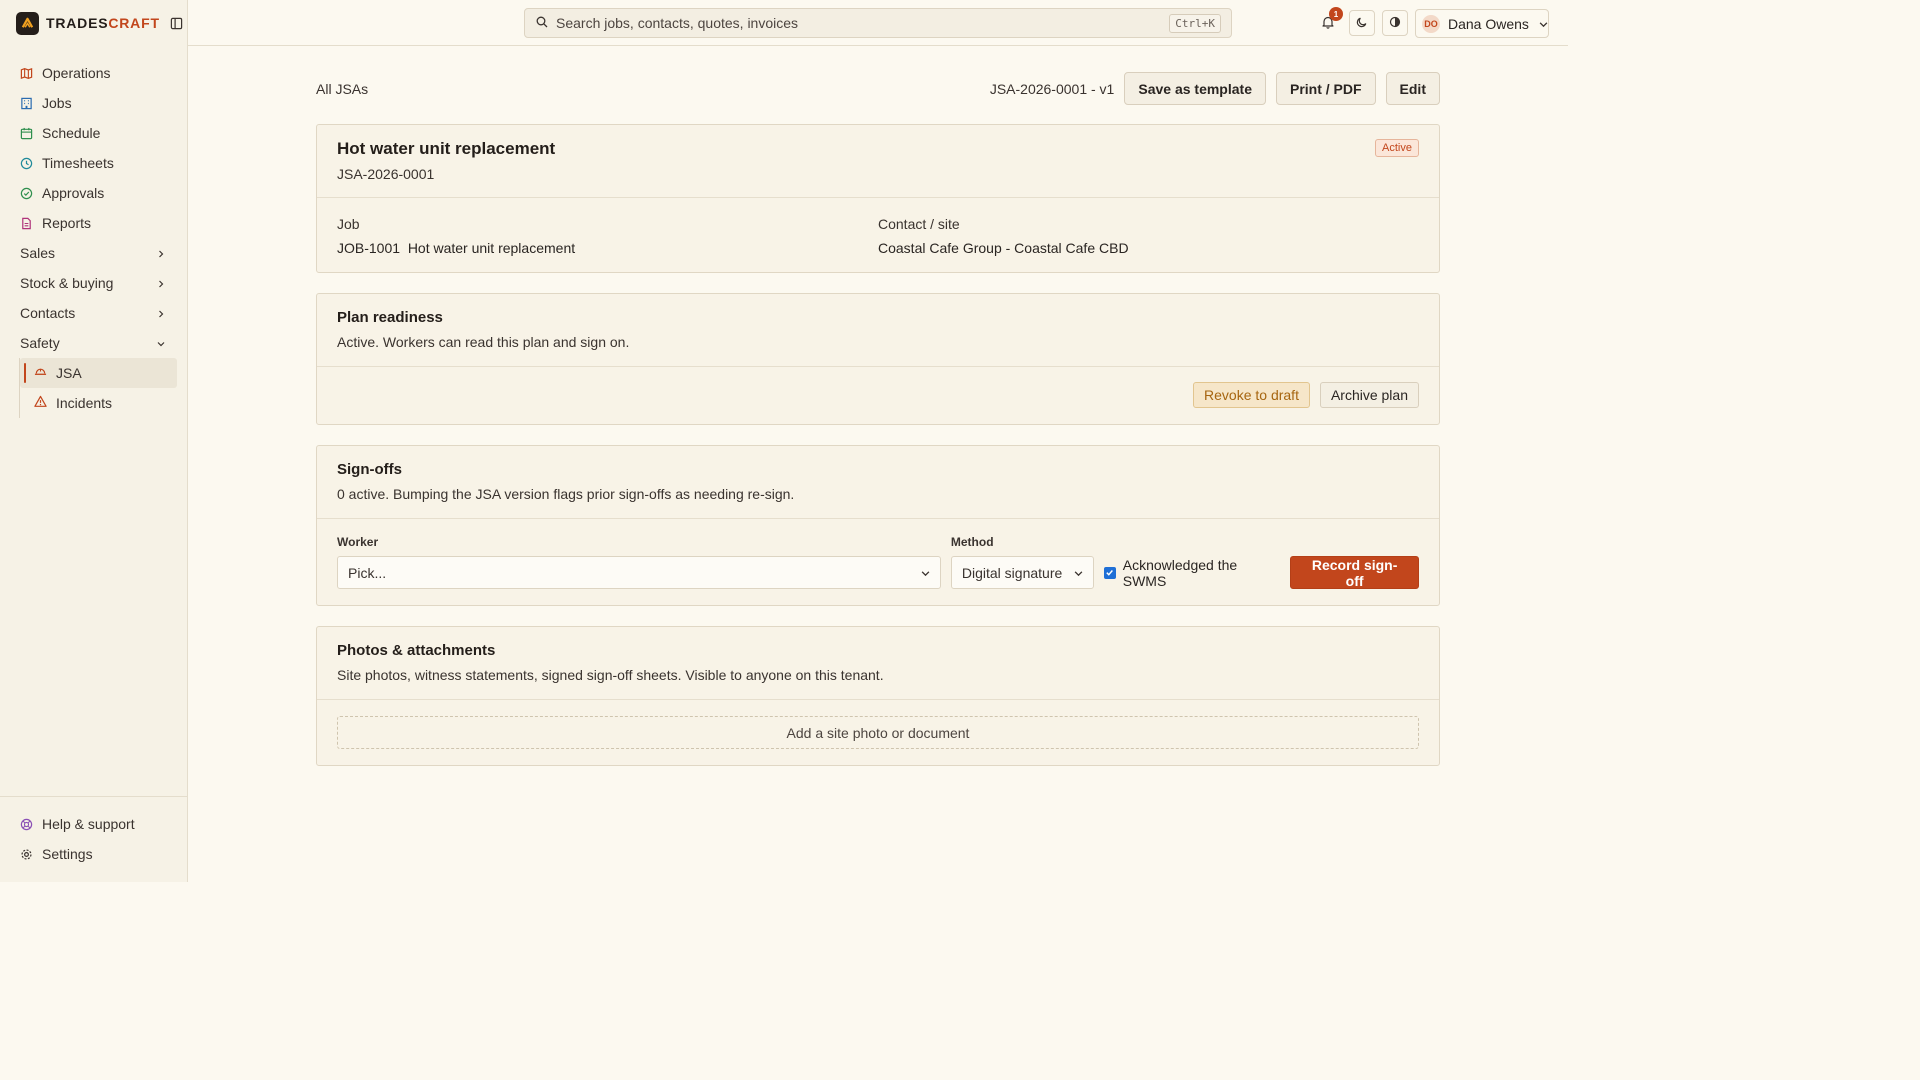 This screenshot has height=1080, width=1920. What do you see at coordinates (1354, 572) in the screenshot?
I see `record-sign-off-button: Record sign-off` at bounding box center [1354, 572].